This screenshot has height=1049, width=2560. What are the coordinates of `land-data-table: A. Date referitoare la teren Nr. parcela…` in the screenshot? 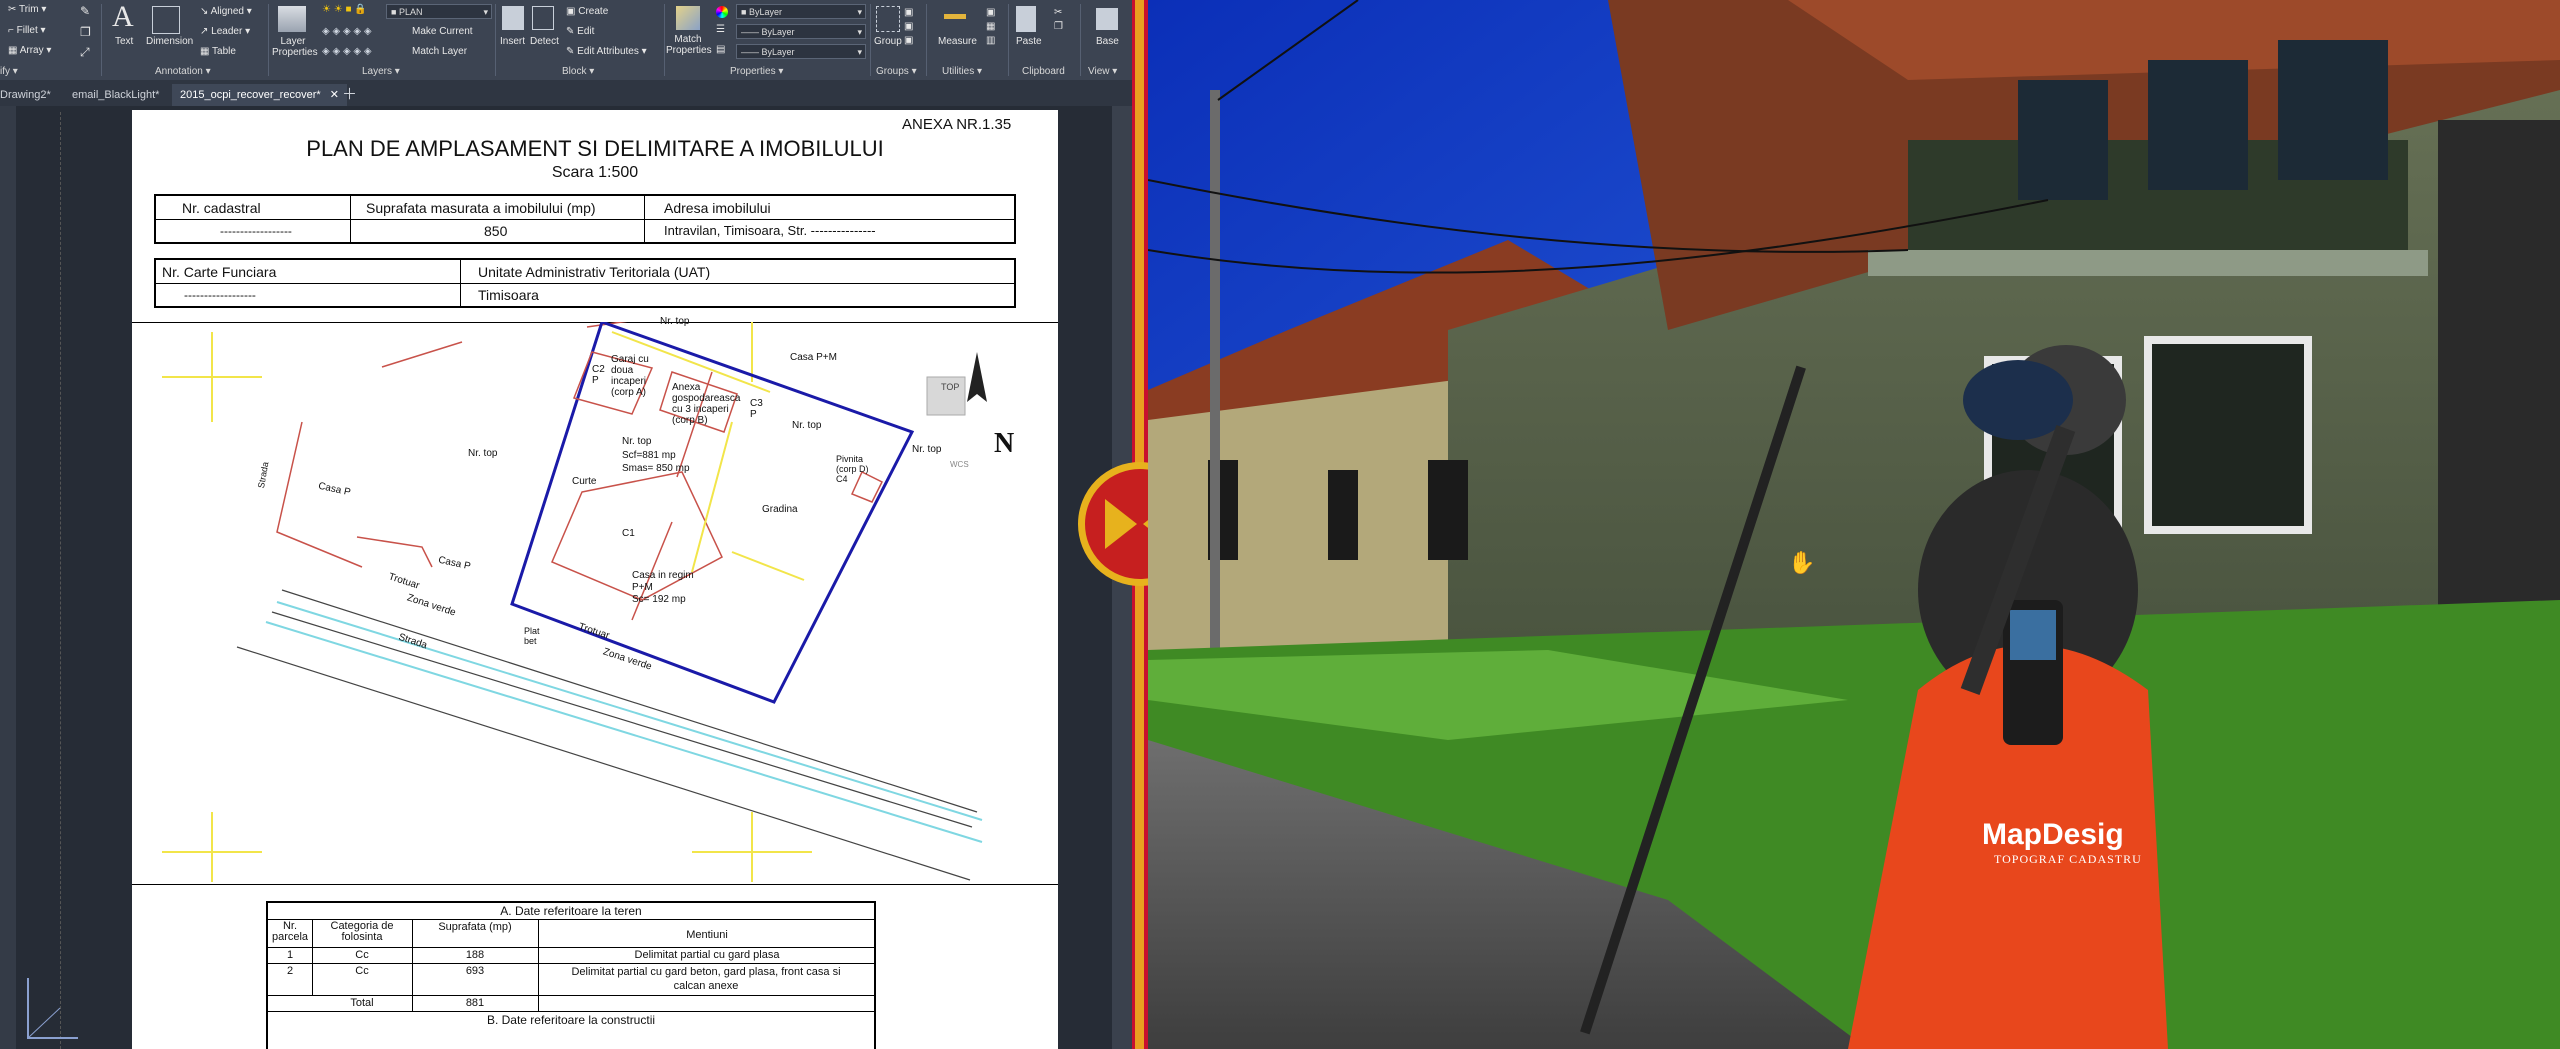 It's located at (571, 975).